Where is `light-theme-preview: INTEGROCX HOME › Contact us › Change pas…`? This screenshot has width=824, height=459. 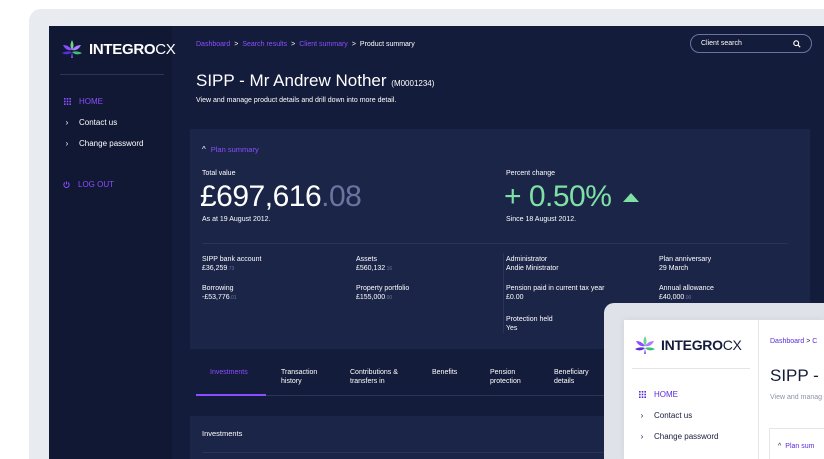
light-theme-preview: INTEGROCX HOME › Contact us › Change pas… is located at coordinates (714, 381).